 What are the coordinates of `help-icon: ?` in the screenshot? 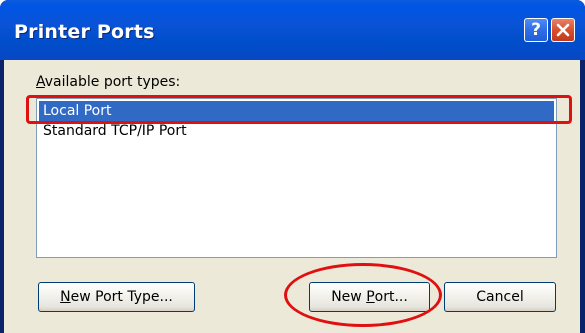 It's located at (536, 29).